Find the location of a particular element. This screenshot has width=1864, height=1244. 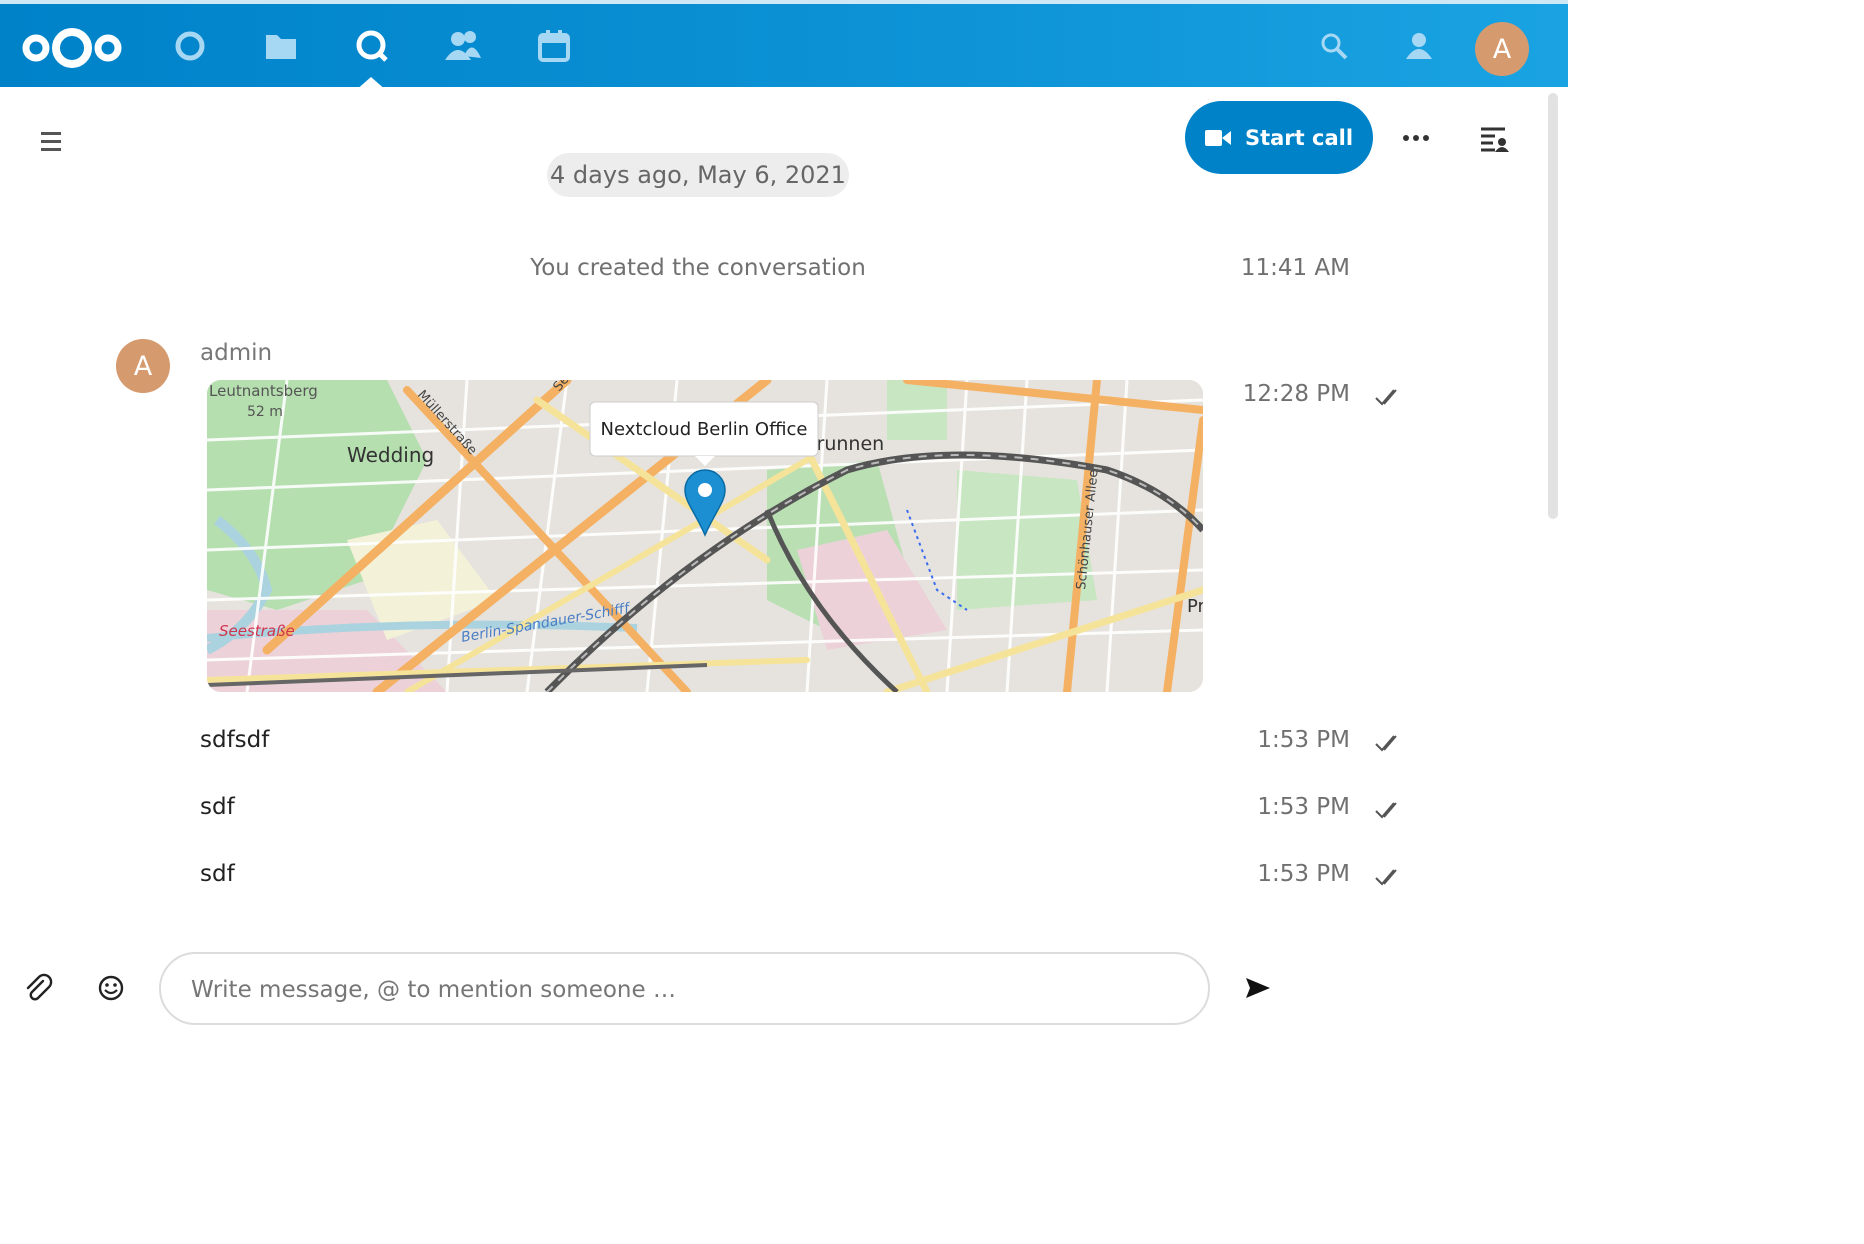

author-name: admin is located at coordinates (236, 353).